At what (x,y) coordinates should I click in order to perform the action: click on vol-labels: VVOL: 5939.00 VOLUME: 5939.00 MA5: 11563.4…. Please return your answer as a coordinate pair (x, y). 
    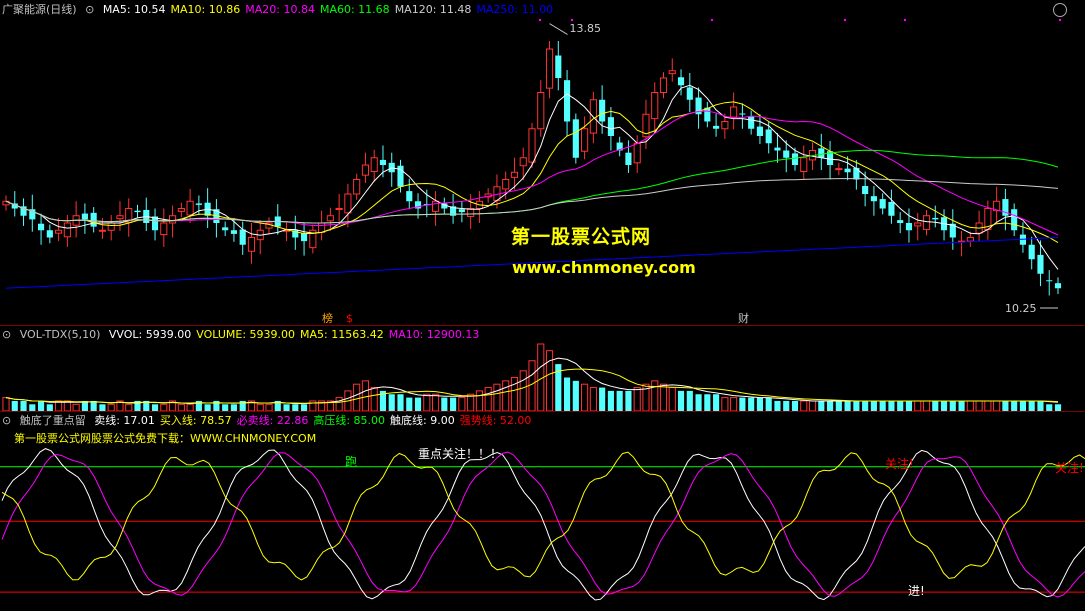
    Looking at the image, I should click on (297, 334).